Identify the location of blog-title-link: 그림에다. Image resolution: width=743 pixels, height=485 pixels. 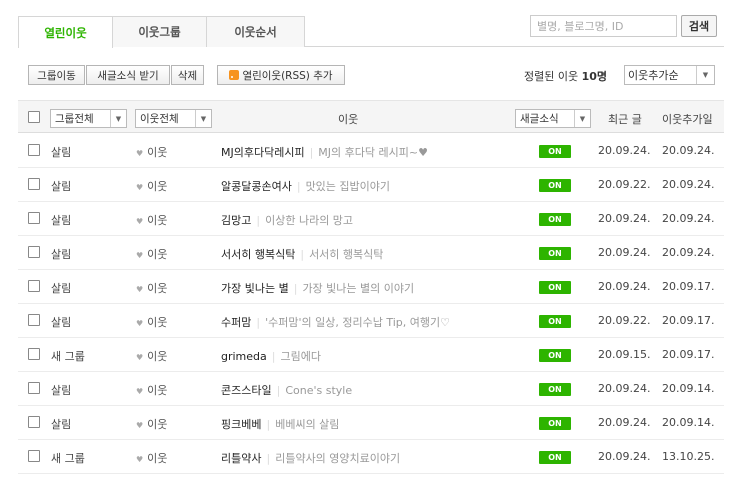
(301, 356).